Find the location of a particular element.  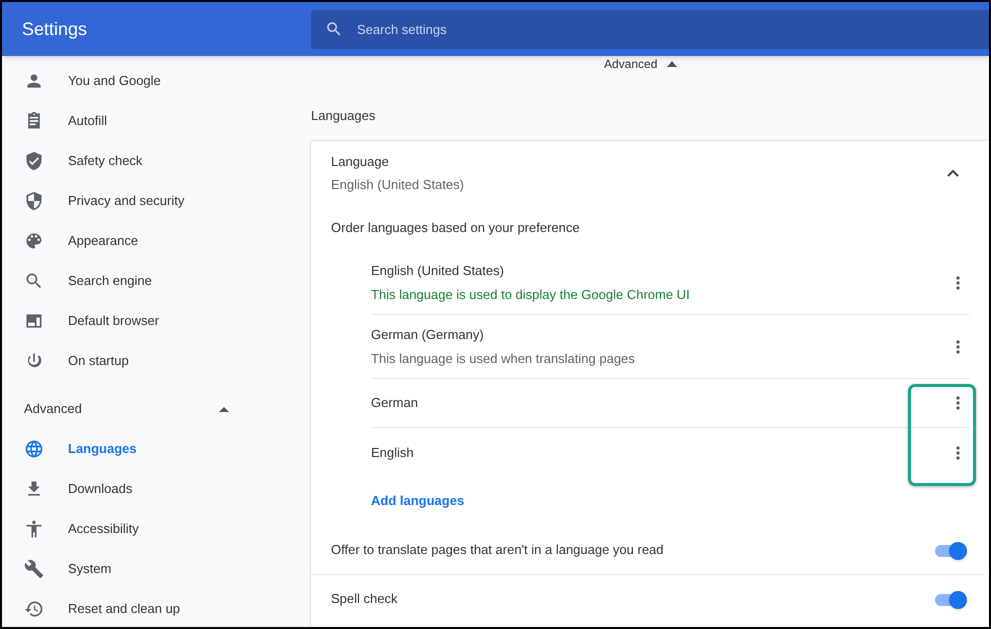

wrench-icon is located at coordinates (34, 569).